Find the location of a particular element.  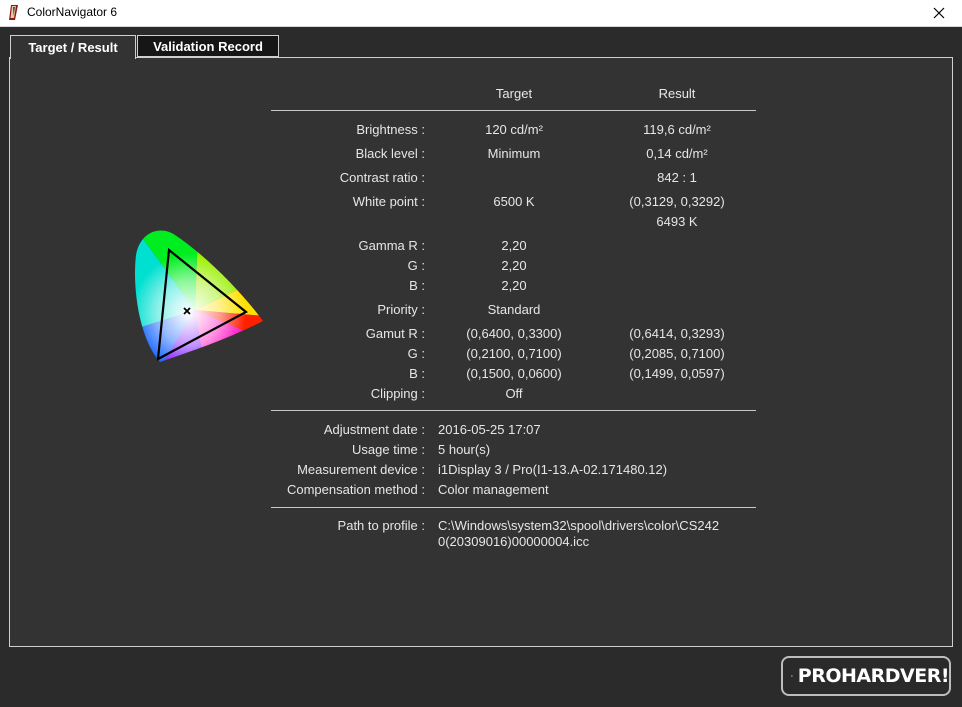

close-icon is located at coordinates (939, 13).